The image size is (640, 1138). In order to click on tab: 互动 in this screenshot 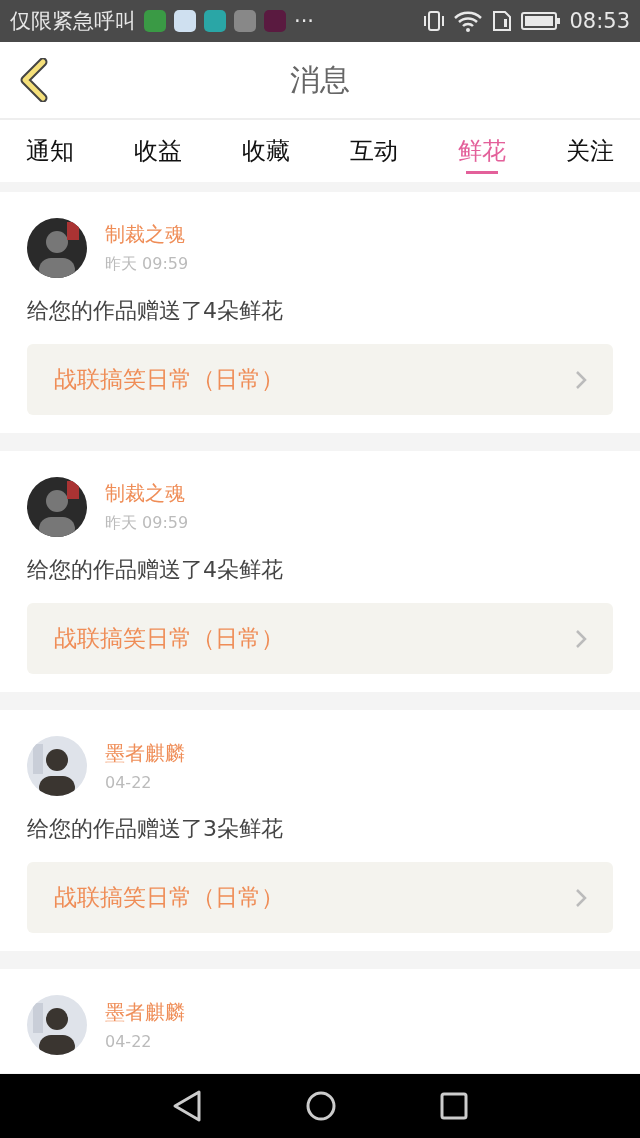, I will do `click(374, 151)`.